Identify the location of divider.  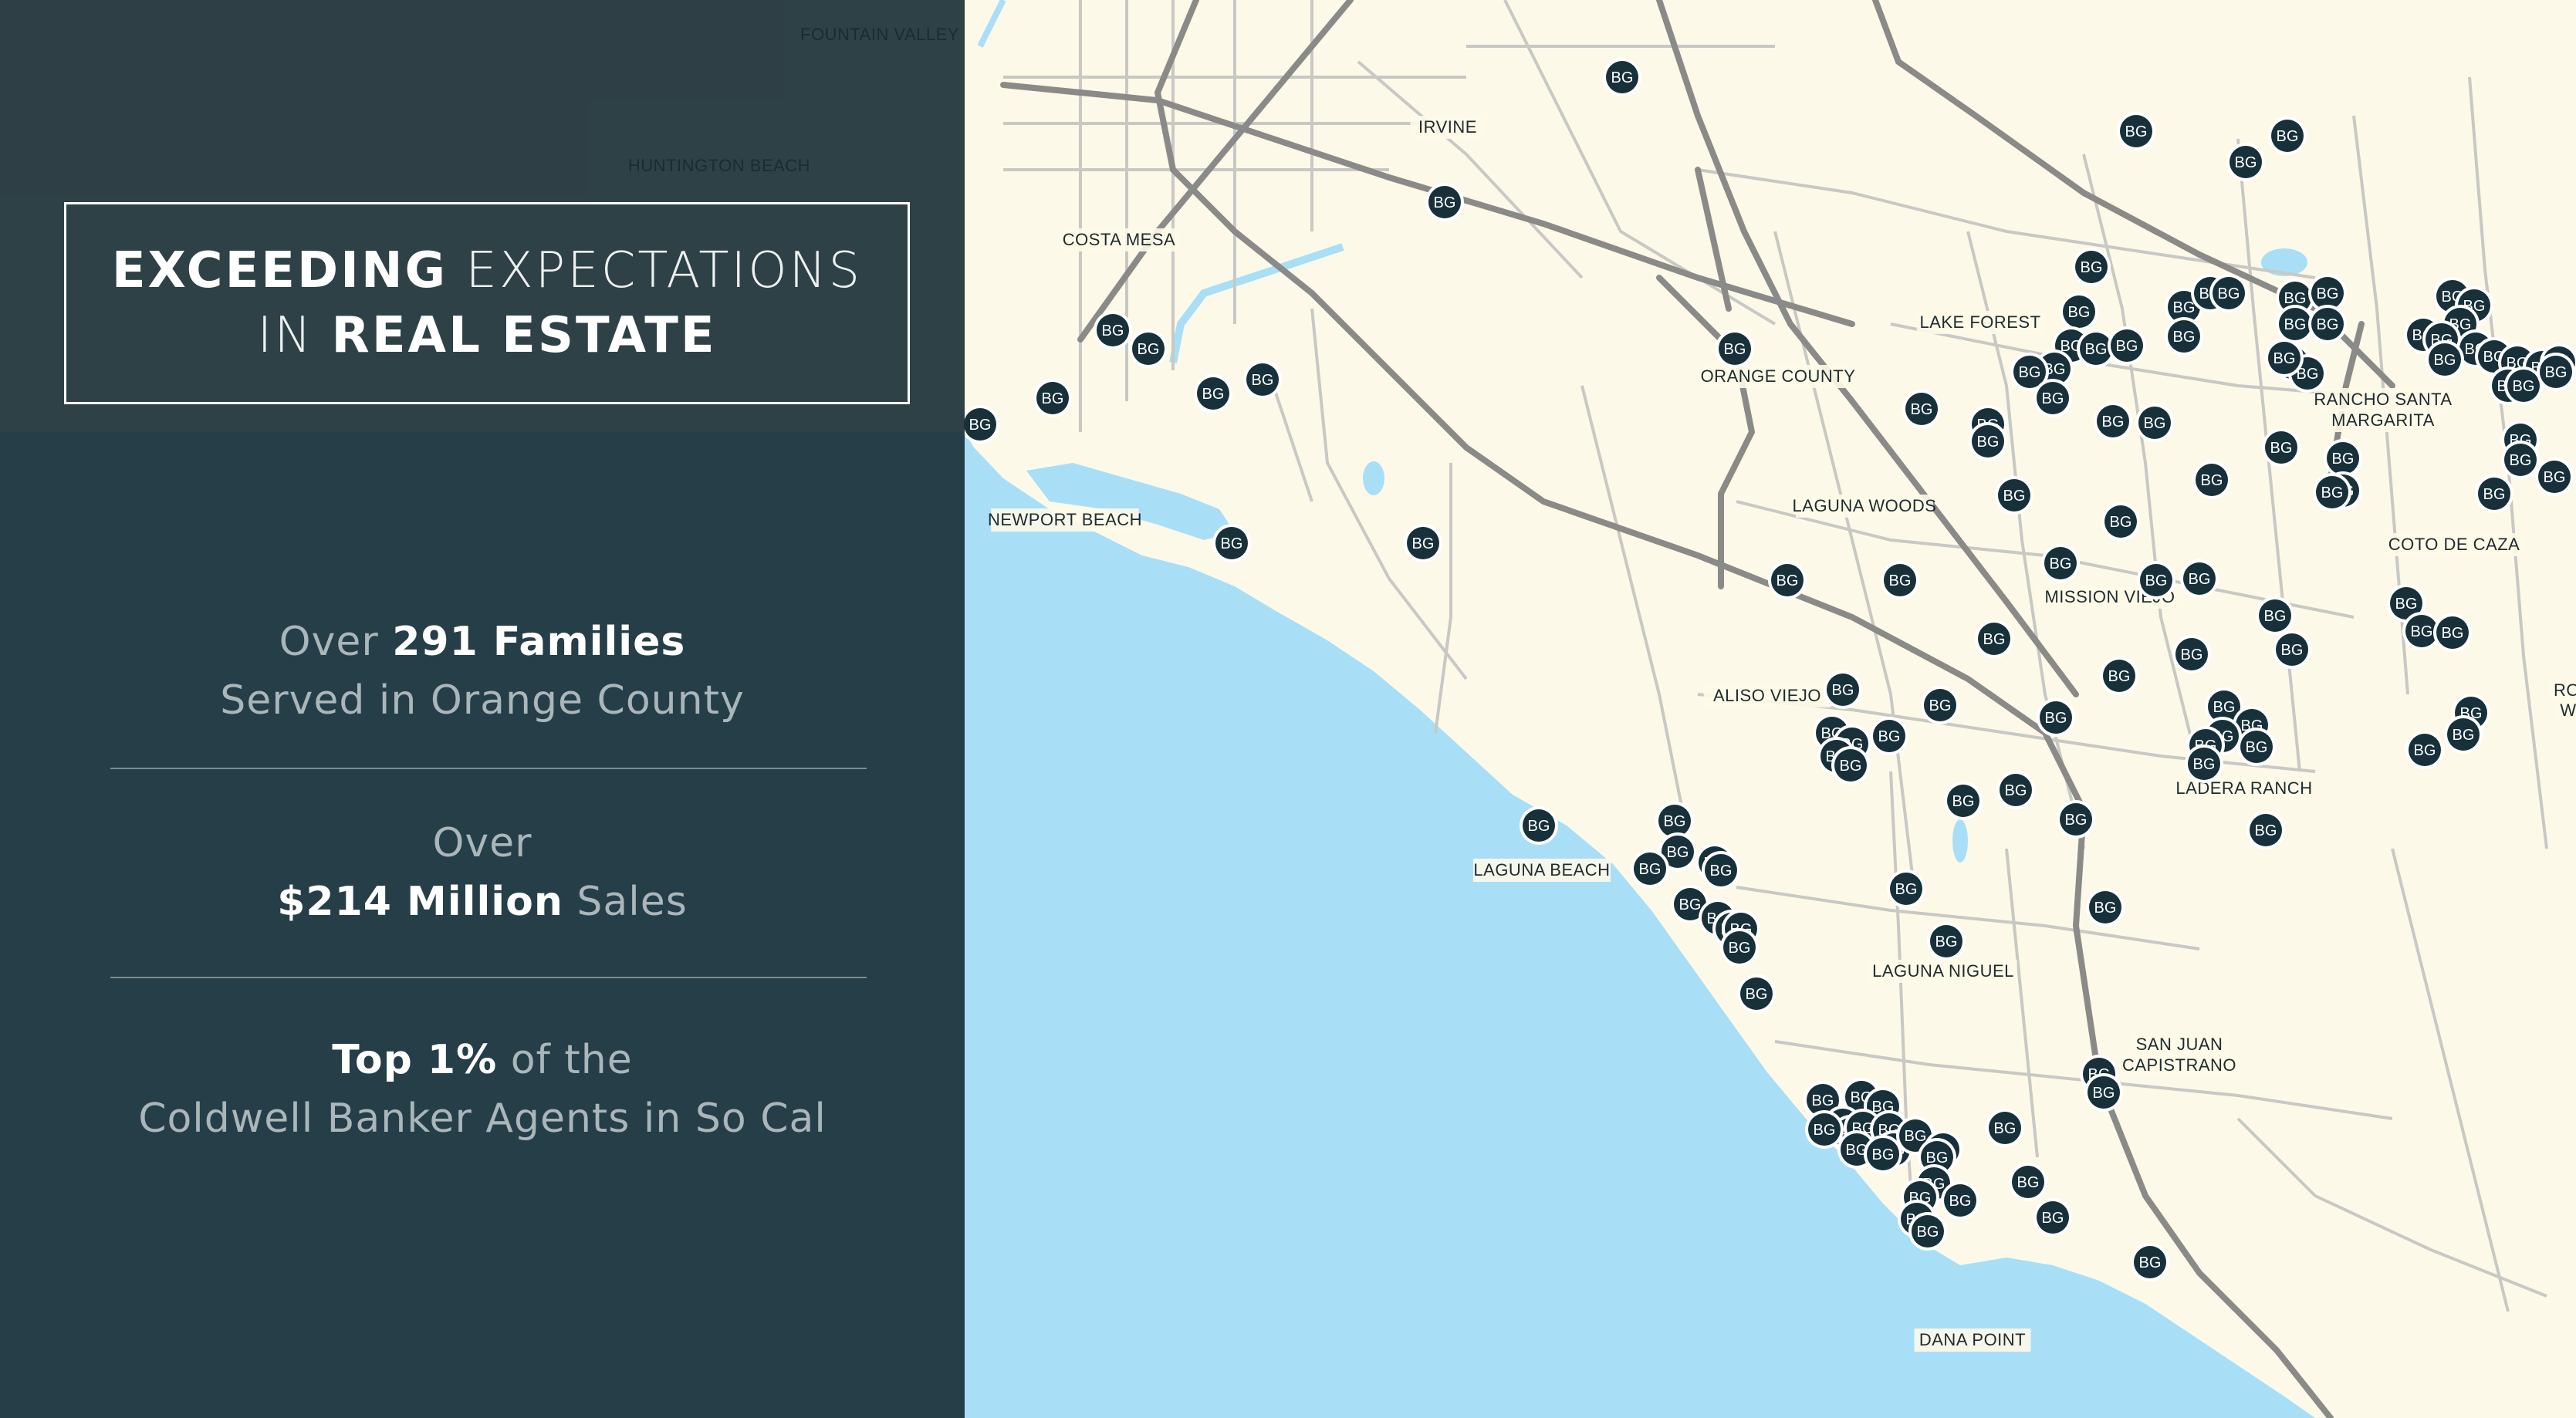
(488, 768).